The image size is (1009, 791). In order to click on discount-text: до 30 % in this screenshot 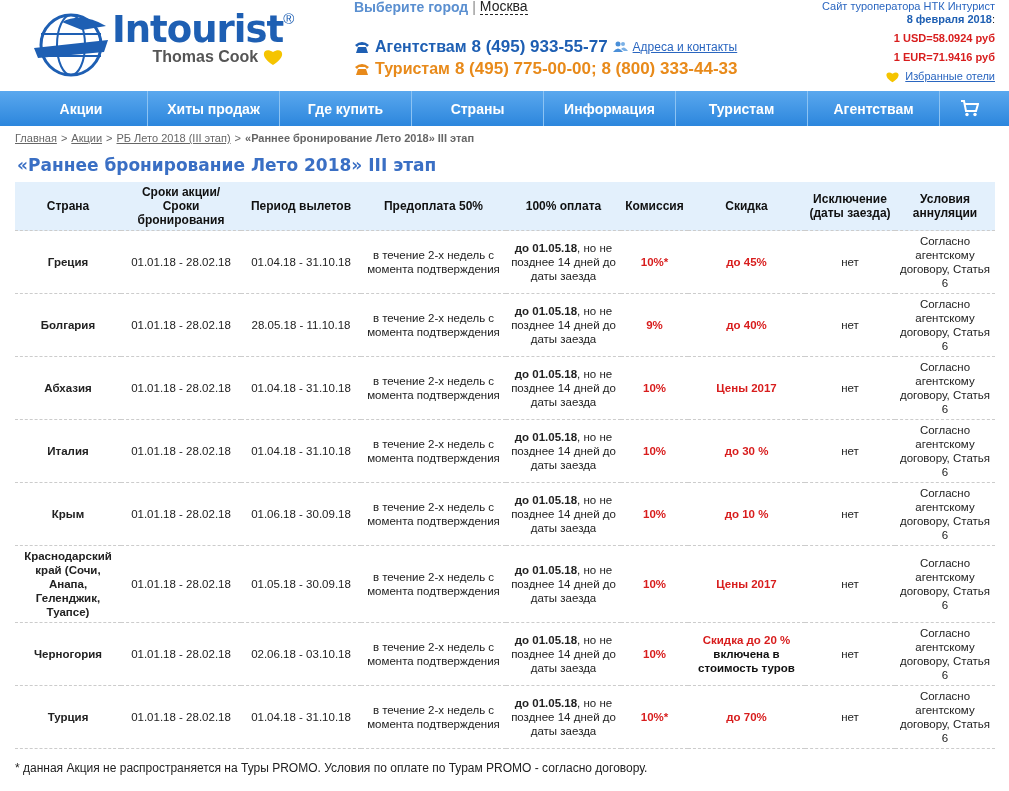, I will do `click(746, 451)`.